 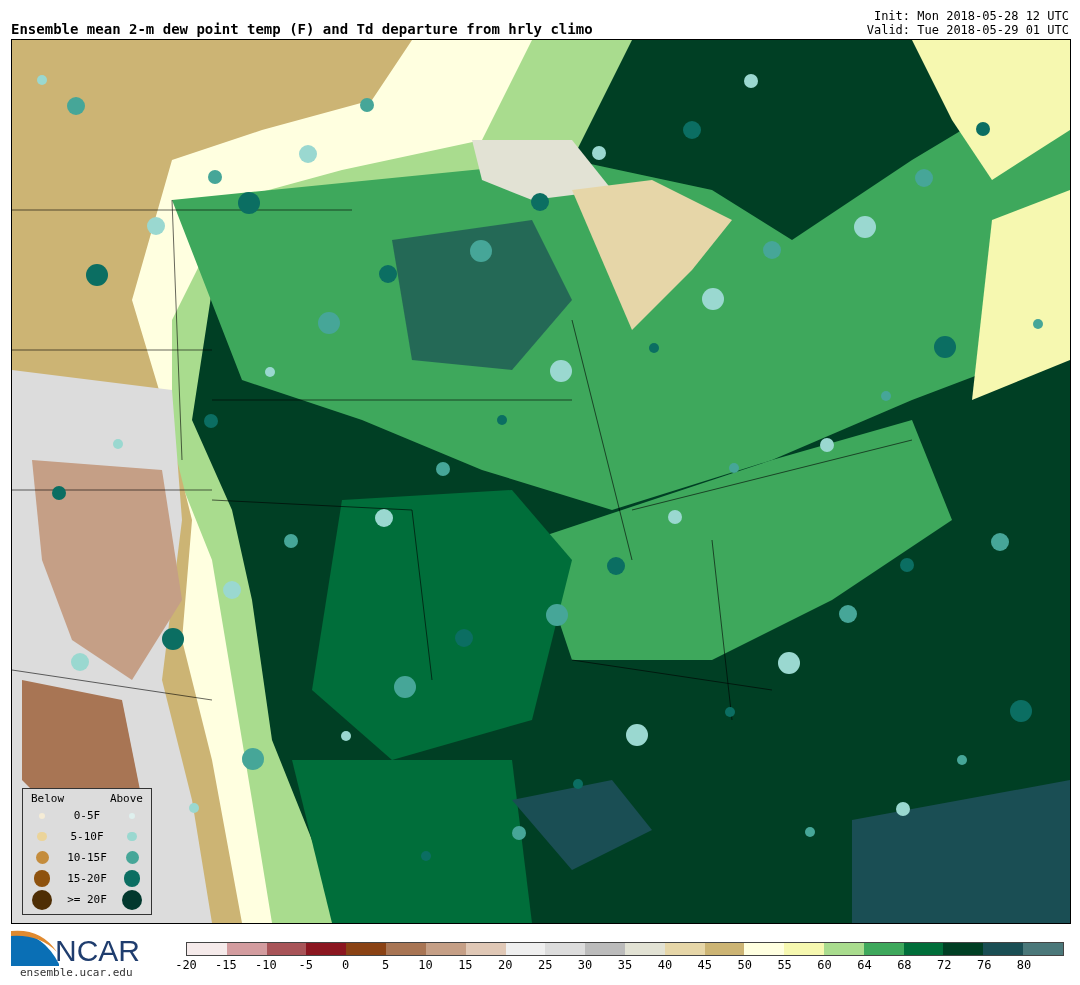 I want to click on valid-time: Valid: Tue 2018-05-29 01 UTC, so click(x=967, y=30).